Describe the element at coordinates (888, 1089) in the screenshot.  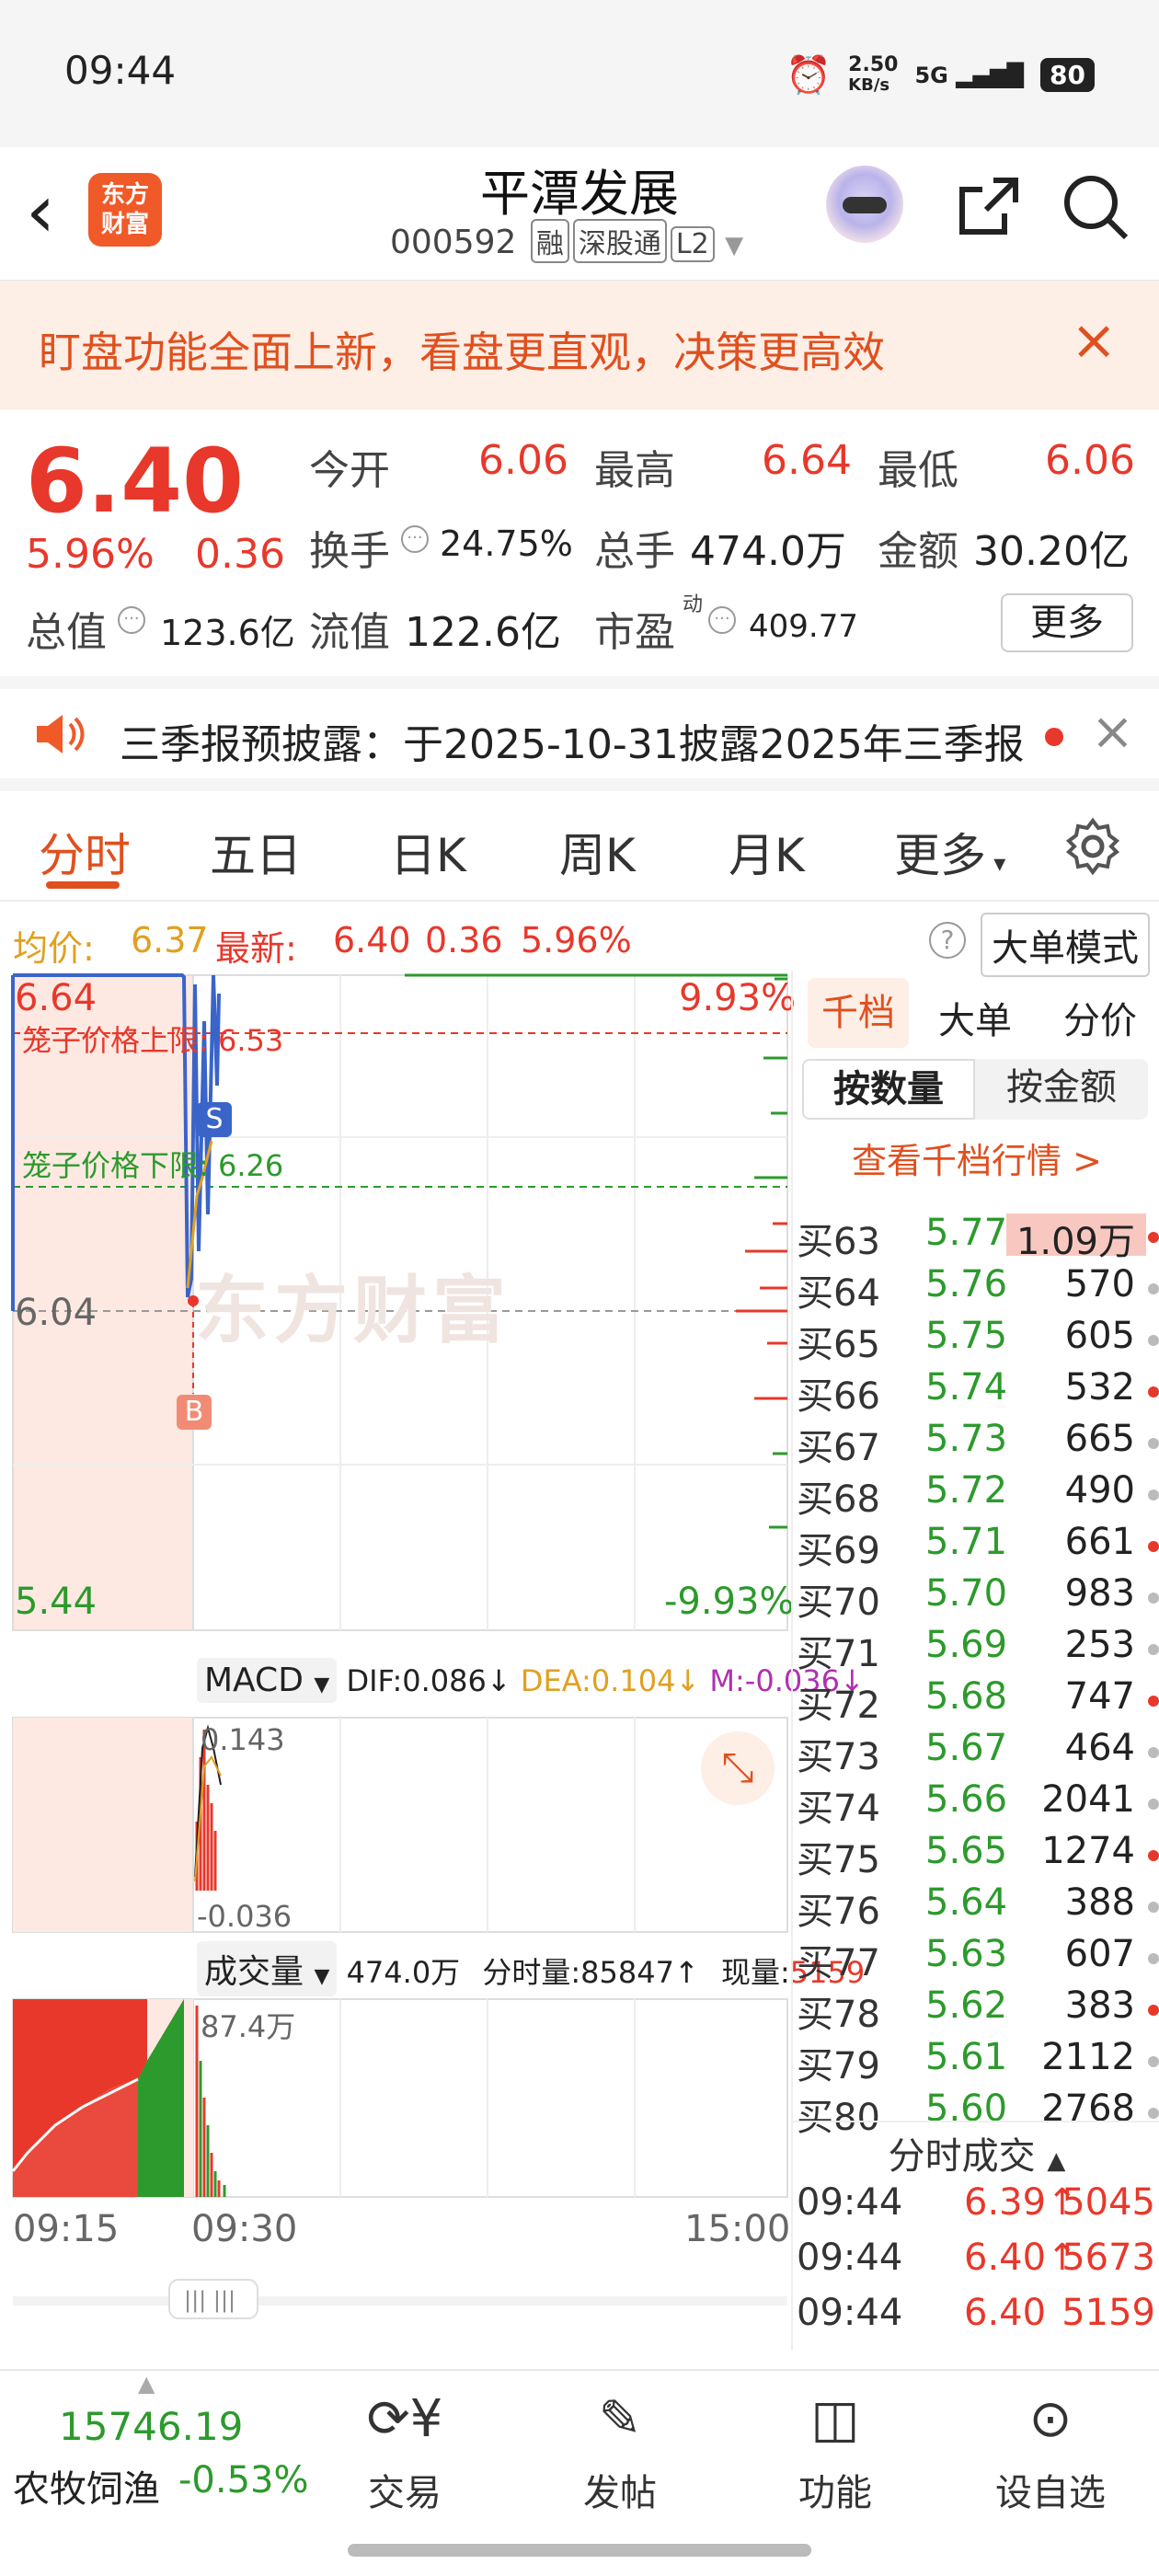
I see `subtab-by-quantity: 按数量` at that location.